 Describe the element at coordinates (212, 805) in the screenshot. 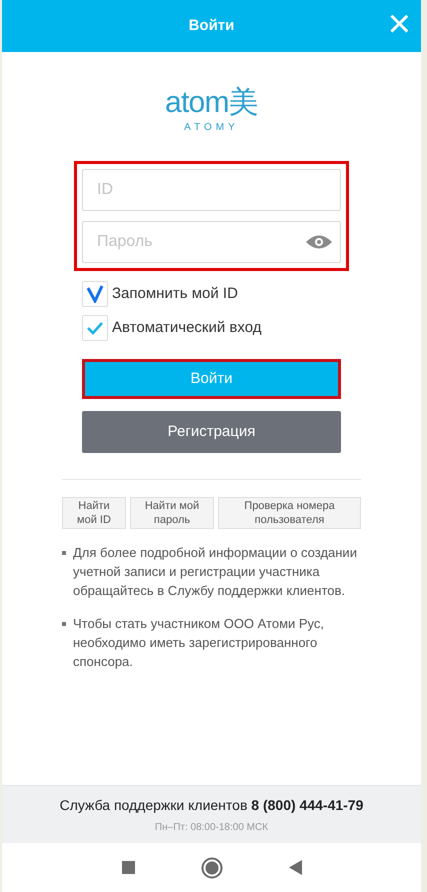

I see `support-text: Служба поддержки клиентов 8 (800) 444-41-79` at that location.